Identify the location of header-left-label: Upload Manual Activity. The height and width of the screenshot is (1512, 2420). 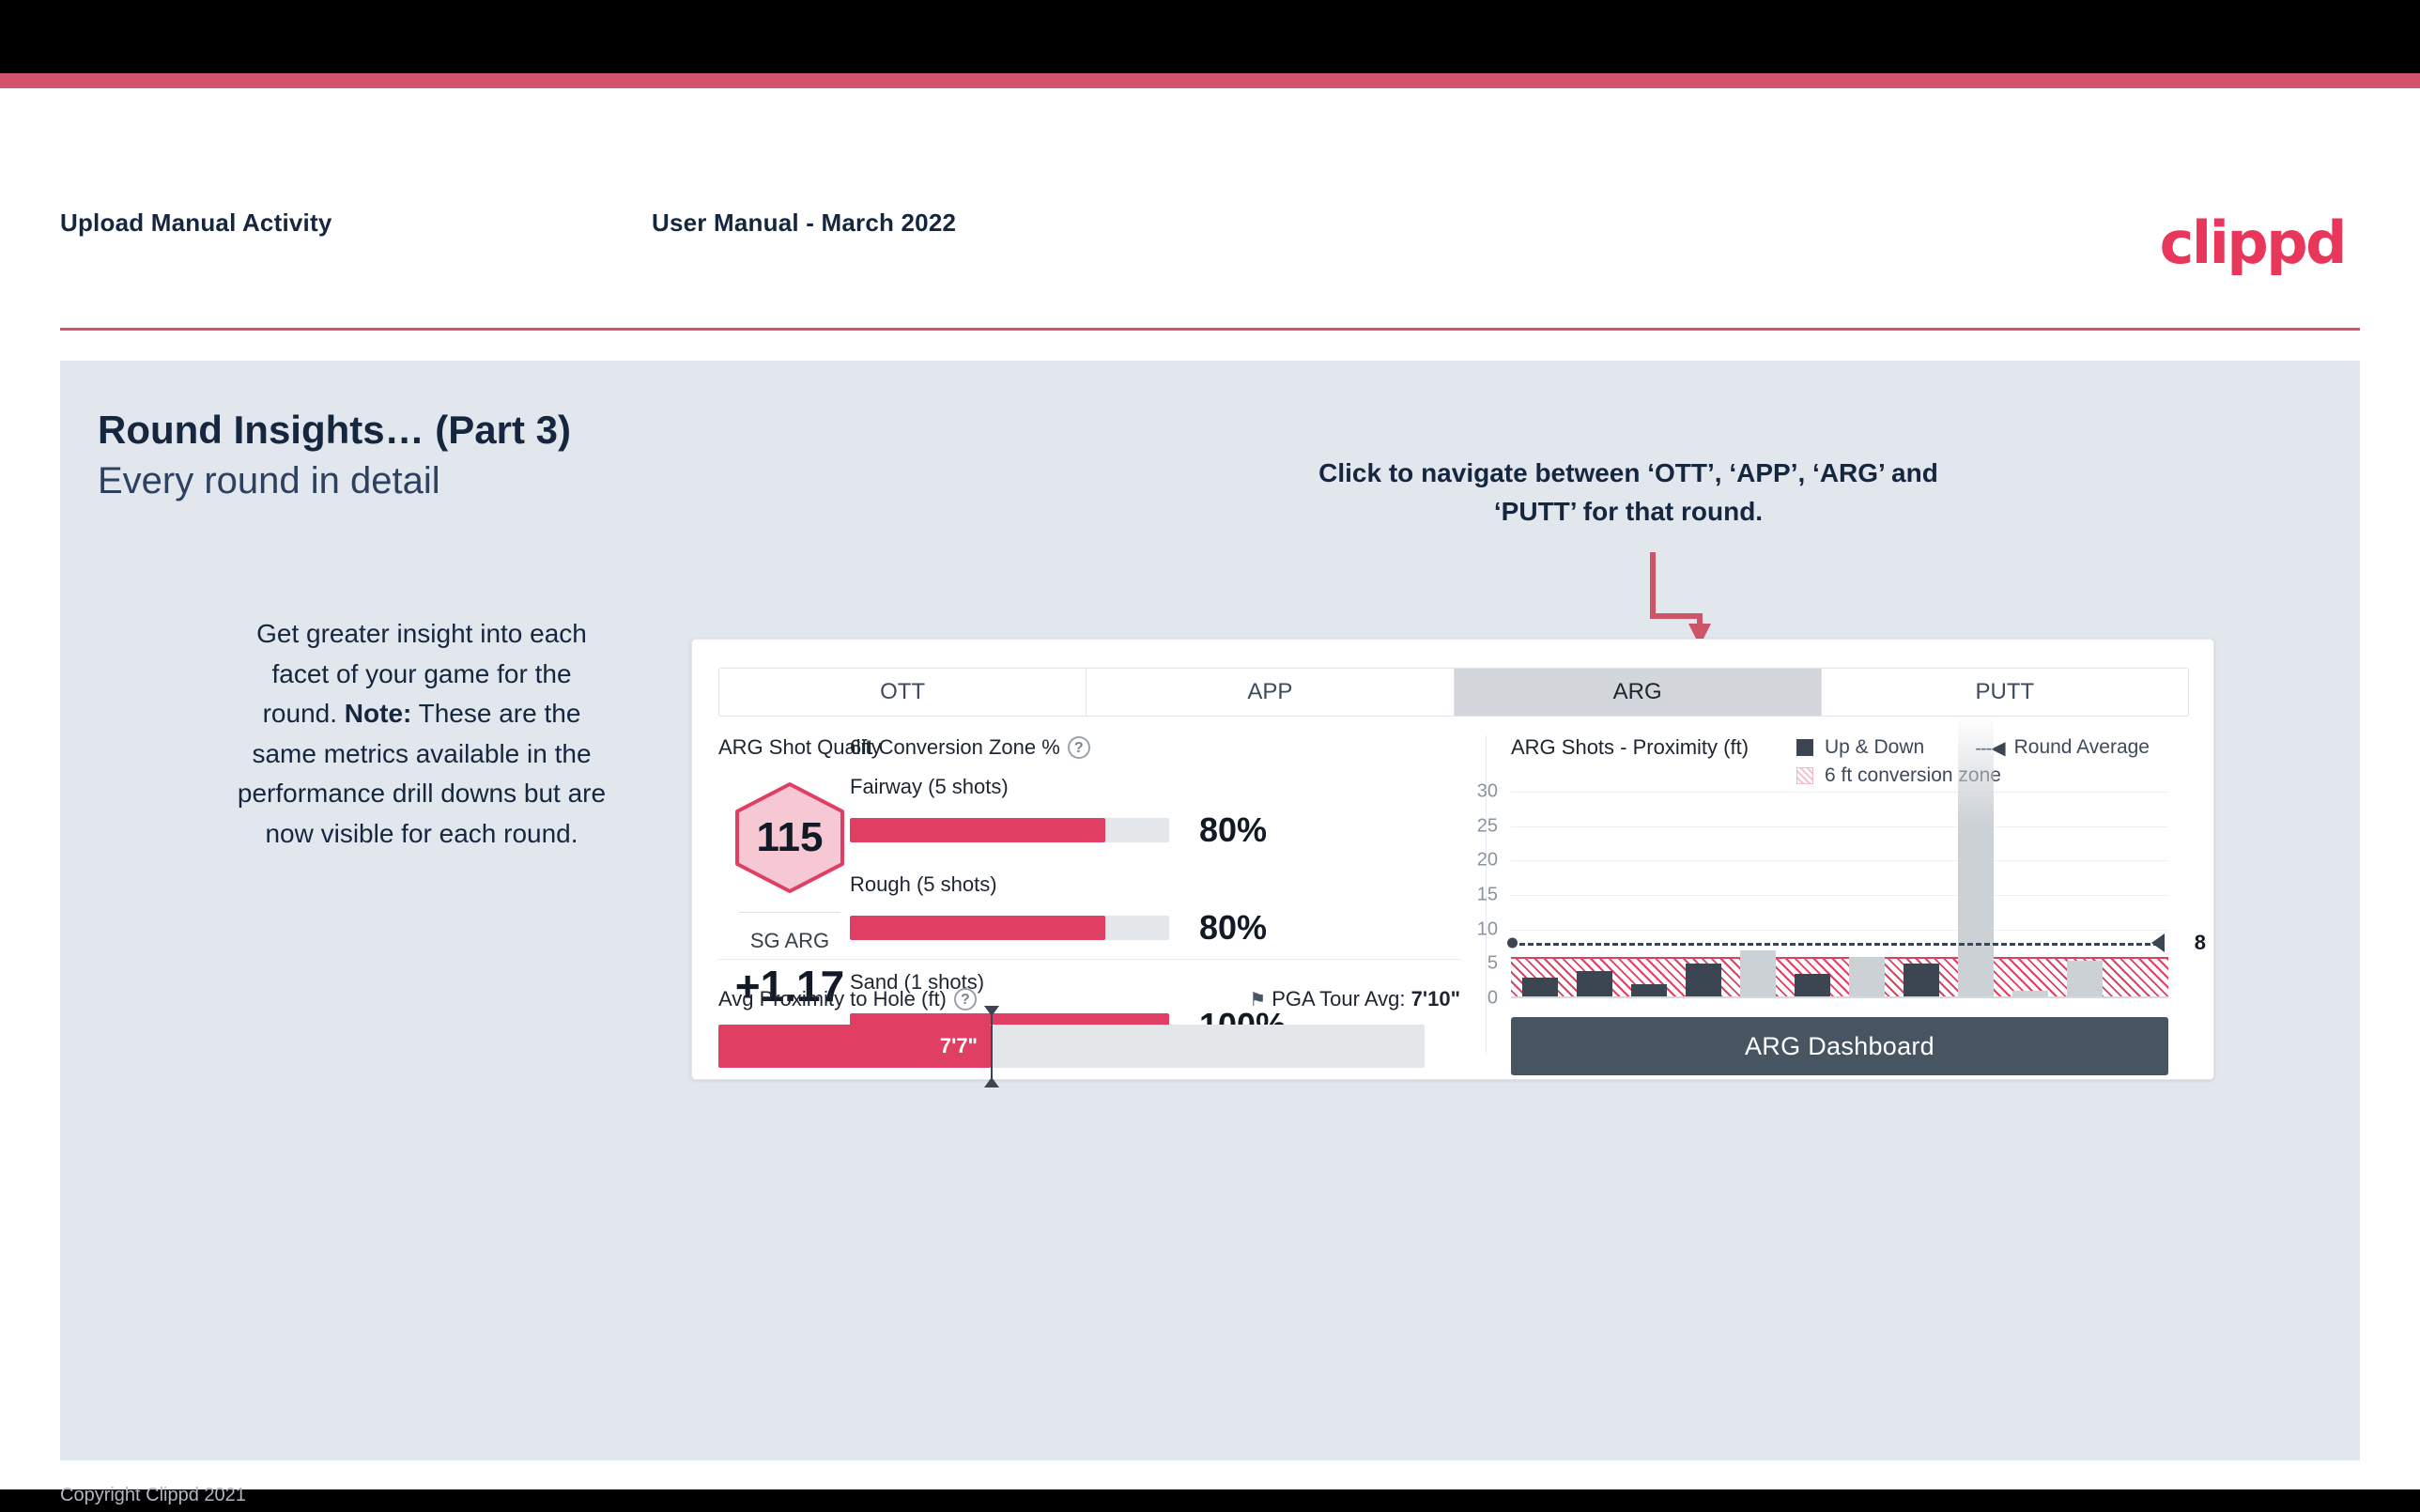
(196, 222).